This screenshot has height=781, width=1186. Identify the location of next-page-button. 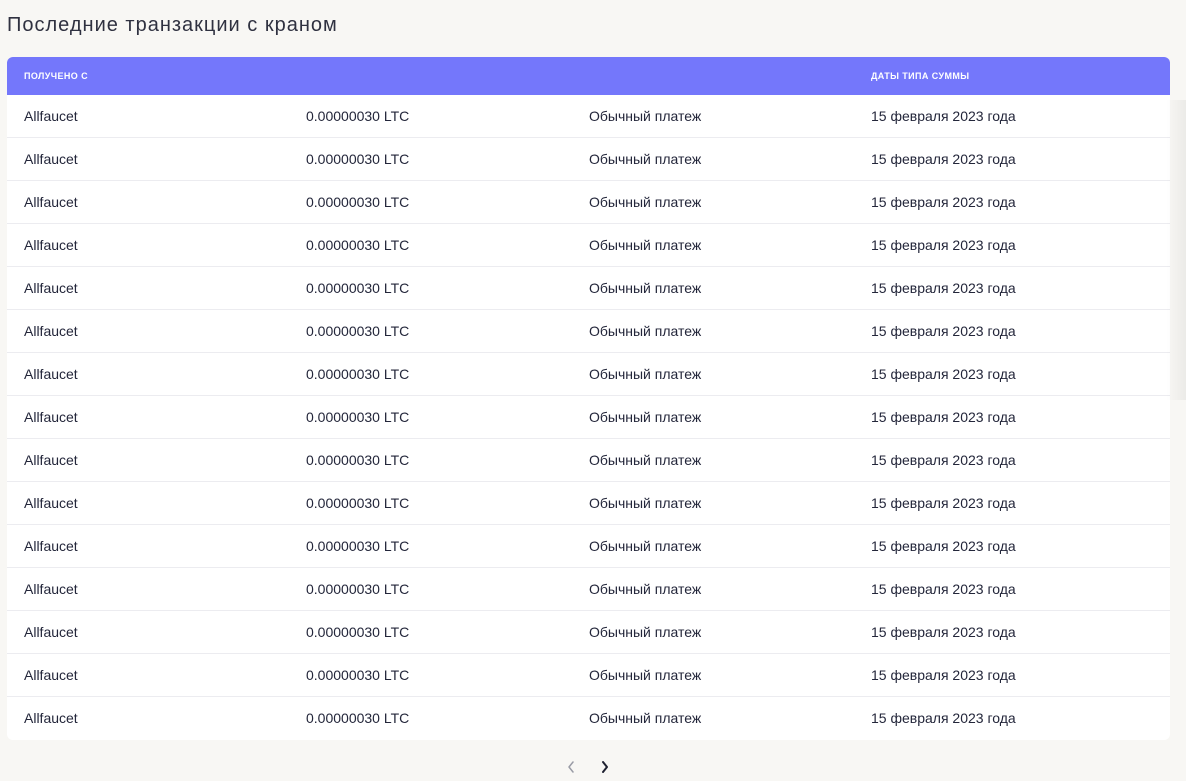
(605, 767).